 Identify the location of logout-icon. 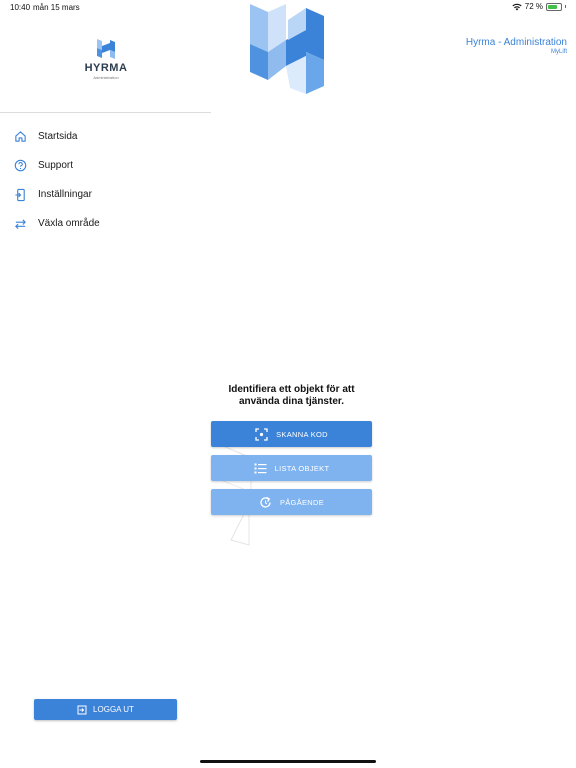
(82, 709).